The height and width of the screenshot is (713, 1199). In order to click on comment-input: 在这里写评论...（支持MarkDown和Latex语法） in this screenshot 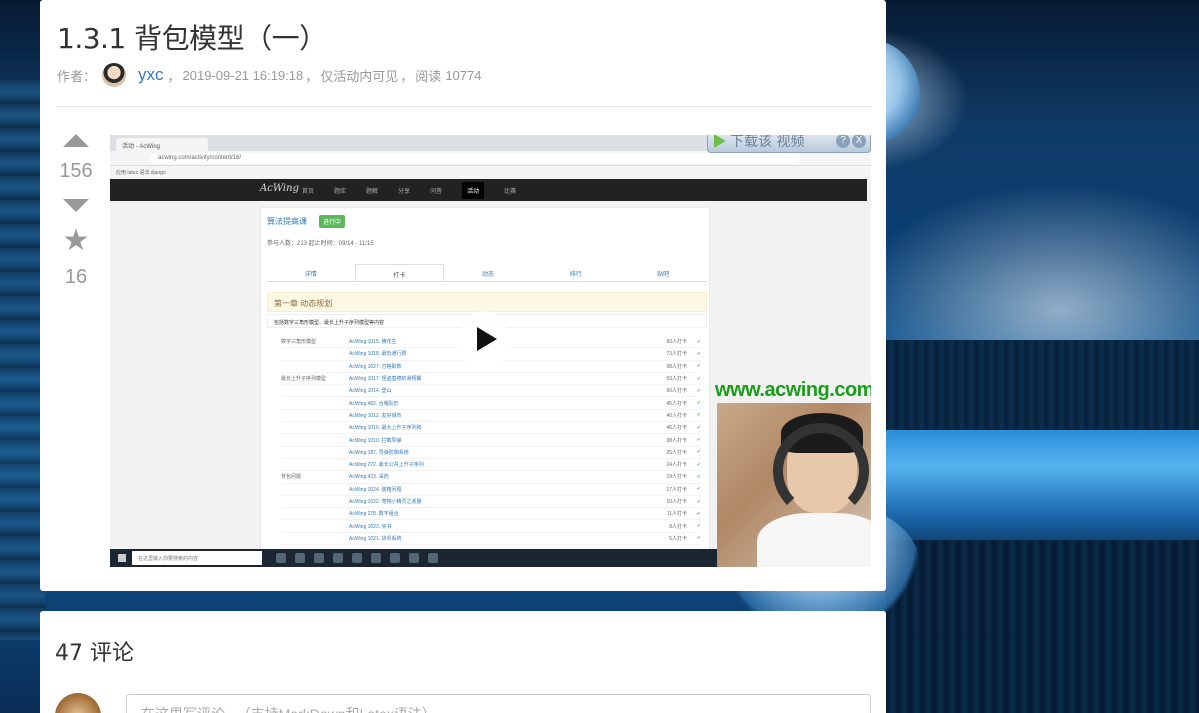, I will do `click(498, 703)`.